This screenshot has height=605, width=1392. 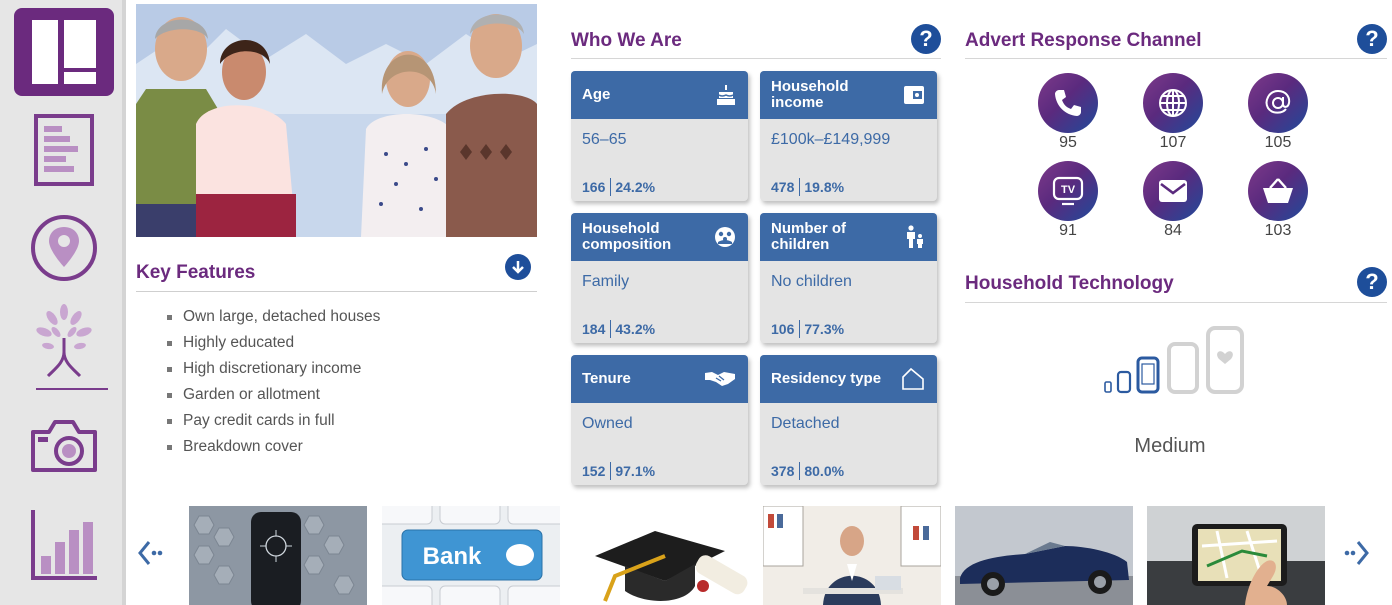 What do you see at coordinates (914, 95) in the screenshot?
I see `wallet-icon` at bounding box center [914, 95].